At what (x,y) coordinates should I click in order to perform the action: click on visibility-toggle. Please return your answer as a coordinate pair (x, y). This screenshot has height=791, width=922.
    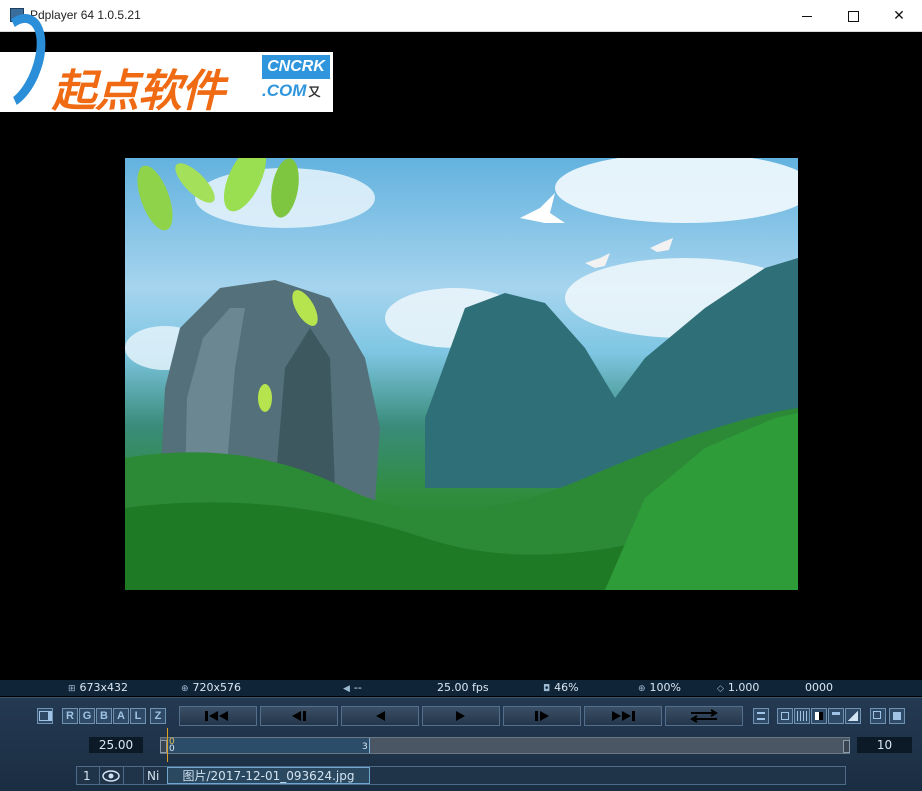
    Looking at the image, I should click on (111, 775).